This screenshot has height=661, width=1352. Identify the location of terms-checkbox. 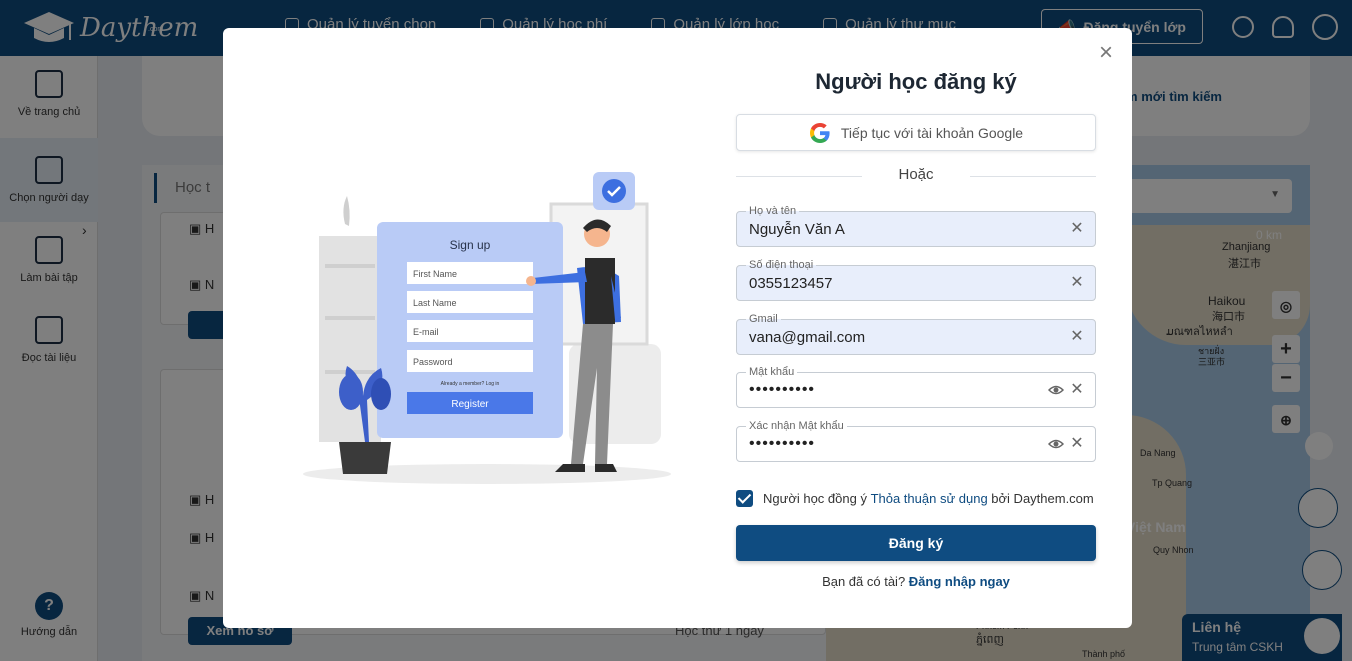
(744, 498).